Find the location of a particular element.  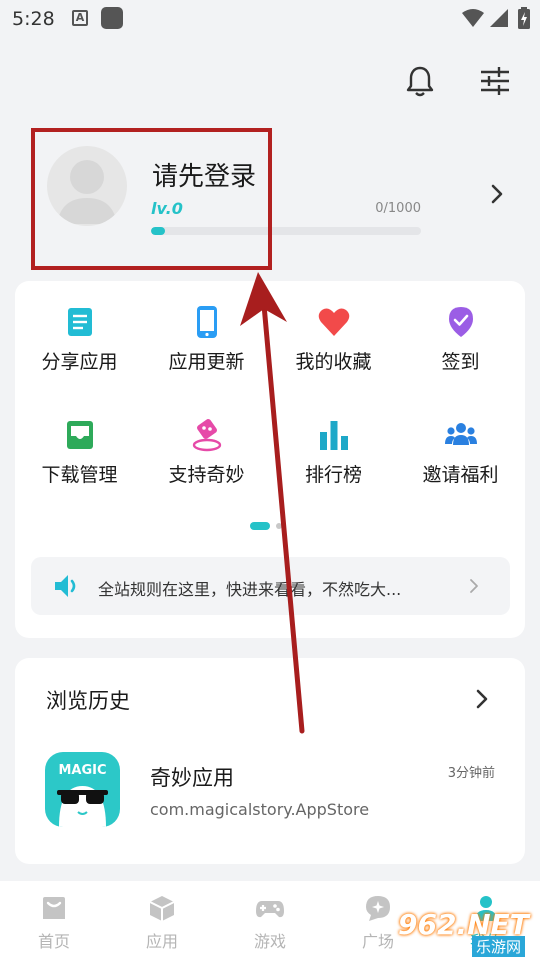

history-section-title: 浏览历史 is located at coordinates (88, 701).